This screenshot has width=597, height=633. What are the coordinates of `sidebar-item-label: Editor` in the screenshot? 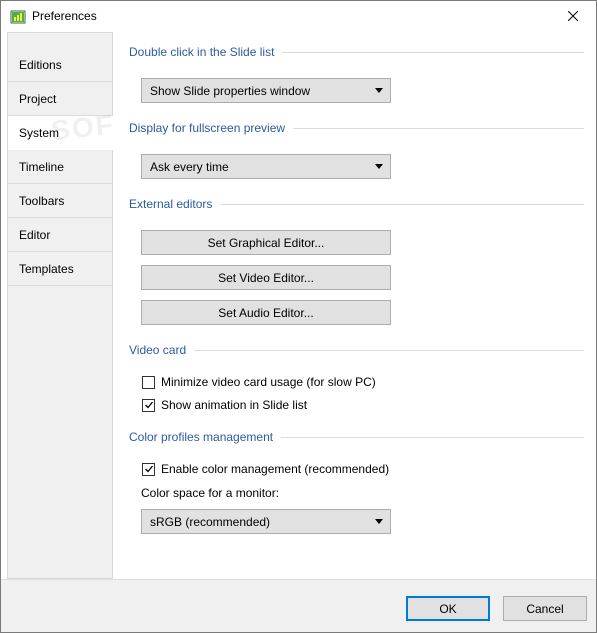 It's located at (35, 234).